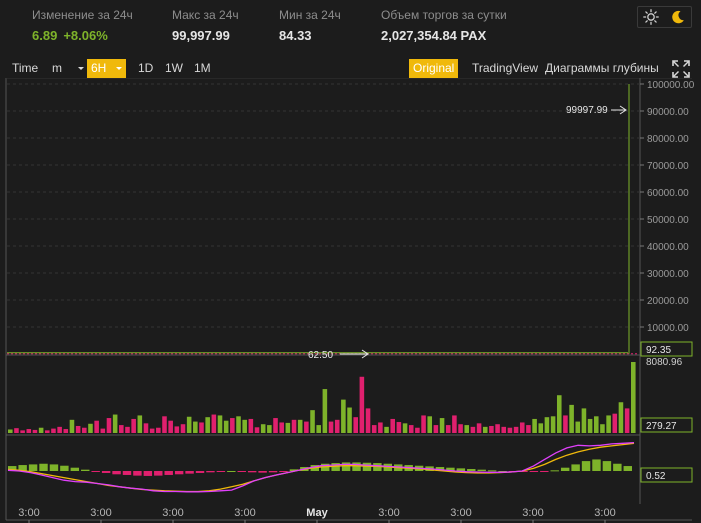 The height and width of the screenshot is (523, 701). What do you see at coordinates (444, 25) in the screenshot?
I see `stat-volume-24h: Объем торгов за сутки 2,027,354.84 PAX` at bounding box center [444, 25].